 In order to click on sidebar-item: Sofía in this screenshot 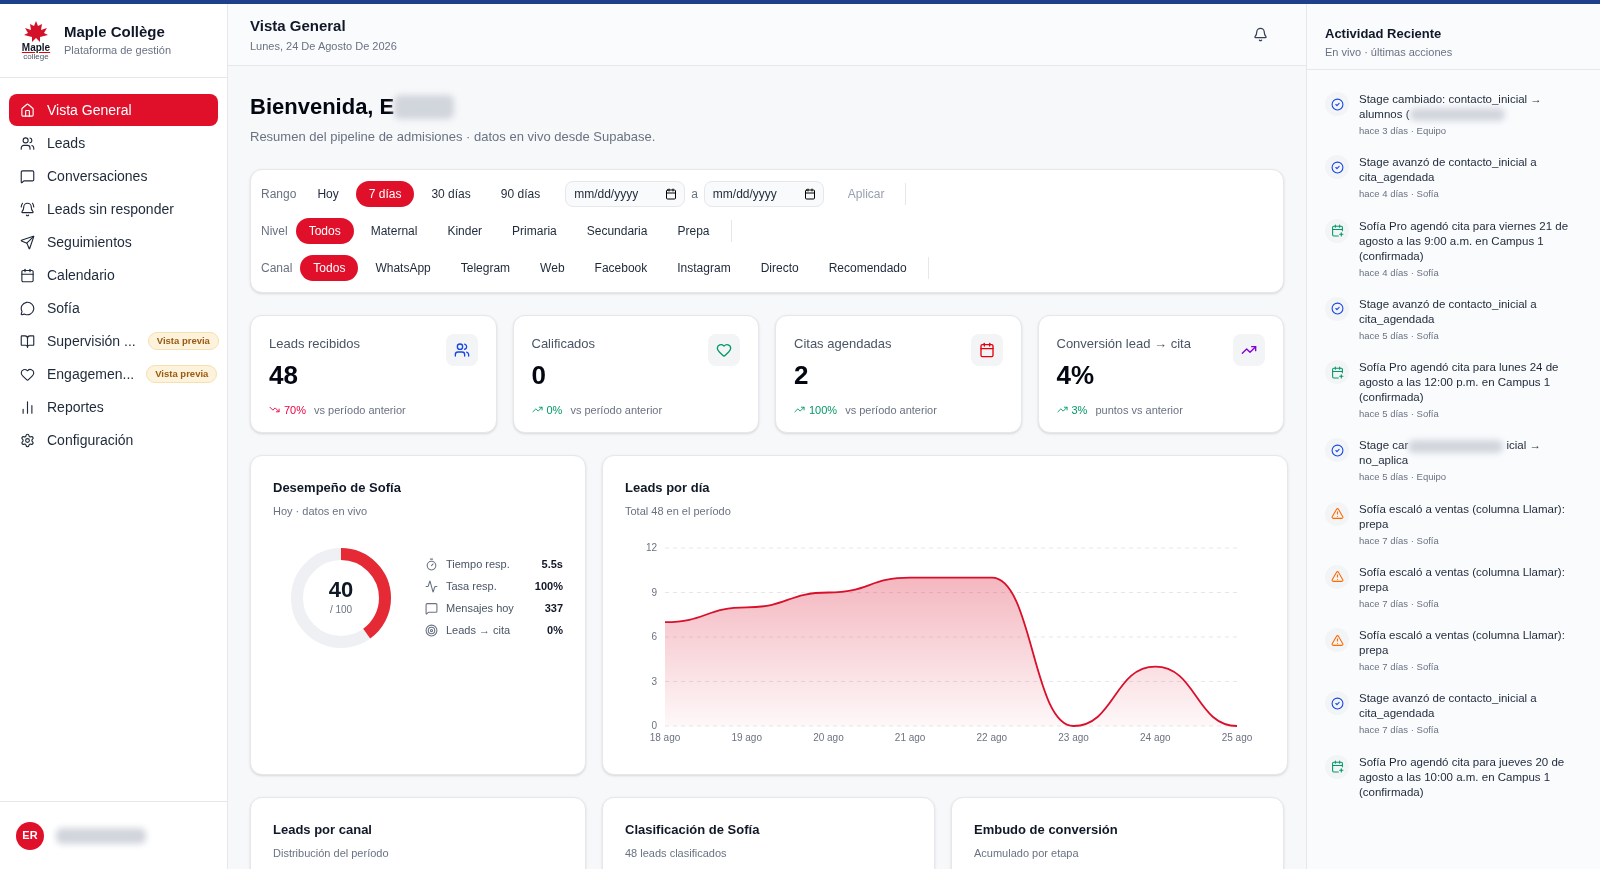, I will do `click(113, 308)`.